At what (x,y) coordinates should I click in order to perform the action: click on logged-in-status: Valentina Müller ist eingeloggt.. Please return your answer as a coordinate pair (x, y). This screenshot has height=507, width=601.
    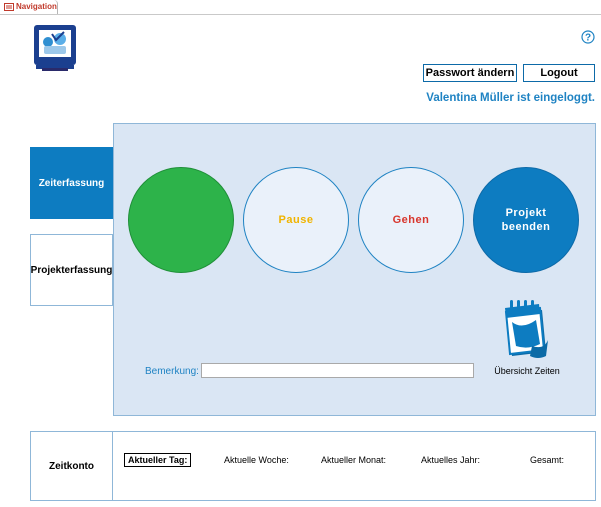
    Looking at the image, I should click on (510, 98).